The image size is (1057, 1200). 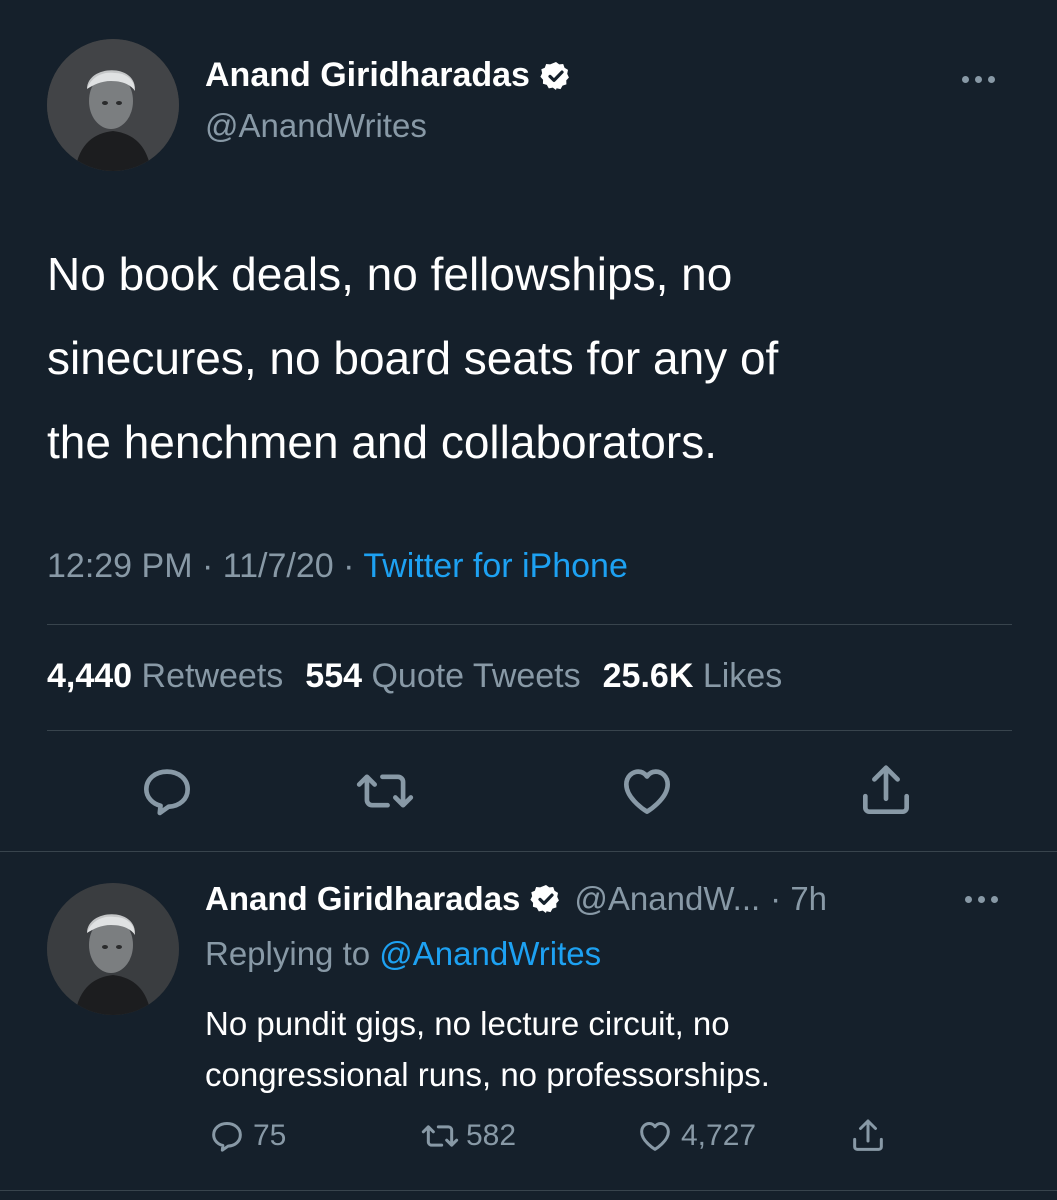 What do you see at coordinates (390, 274) in the screenshot?
I see `tweet-text-line: No book deals, no fellowships, no` at bounding box center [390, 274].